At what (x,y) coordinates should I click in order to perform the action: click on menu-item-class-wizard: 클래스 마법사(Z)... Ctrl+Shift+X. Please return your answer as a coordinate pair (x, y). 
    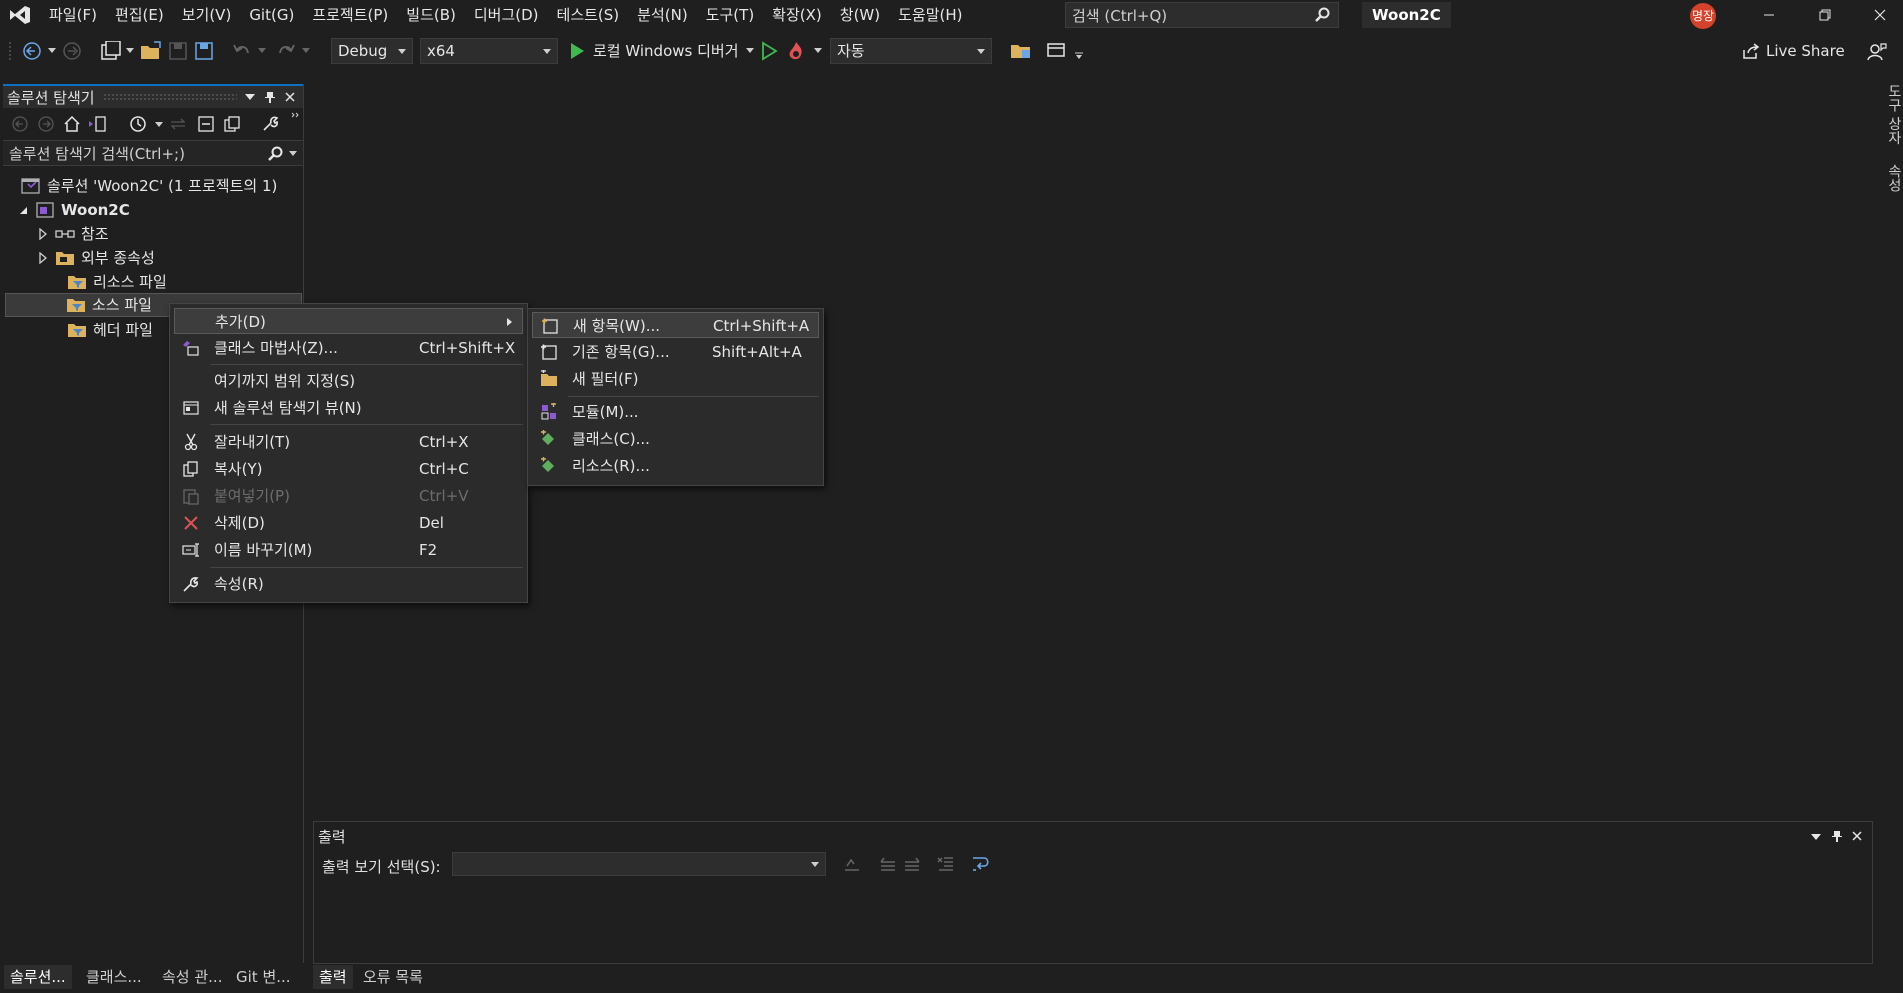
    Looking at the image, I should click on (348, 348).